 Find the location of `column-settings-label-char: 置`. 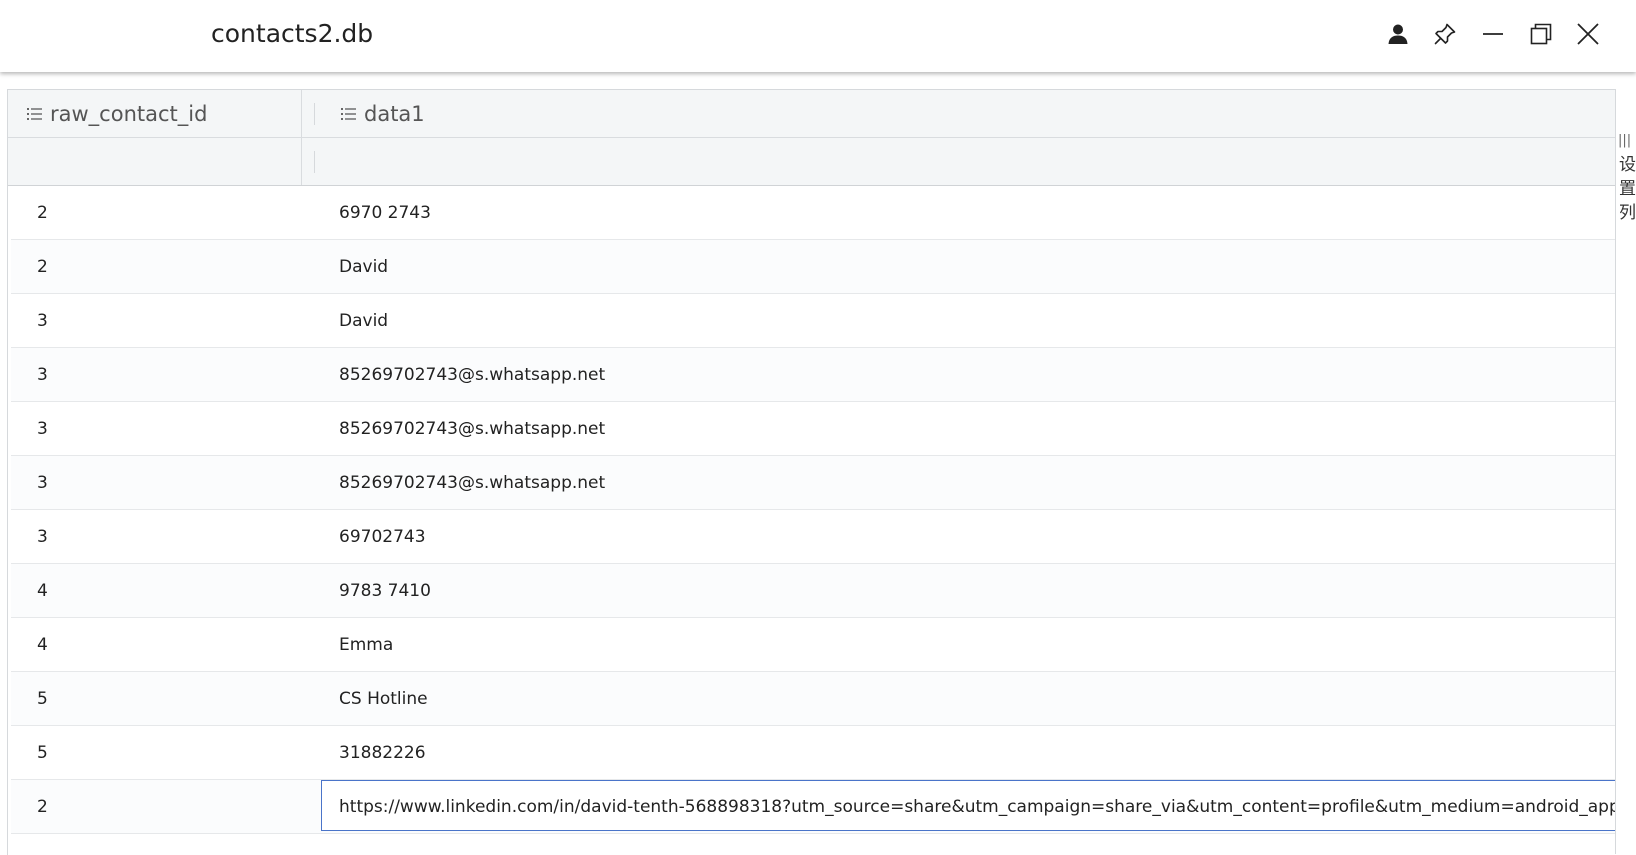

column-settings-label-char: 置 is located at coordinates (1627, 189).